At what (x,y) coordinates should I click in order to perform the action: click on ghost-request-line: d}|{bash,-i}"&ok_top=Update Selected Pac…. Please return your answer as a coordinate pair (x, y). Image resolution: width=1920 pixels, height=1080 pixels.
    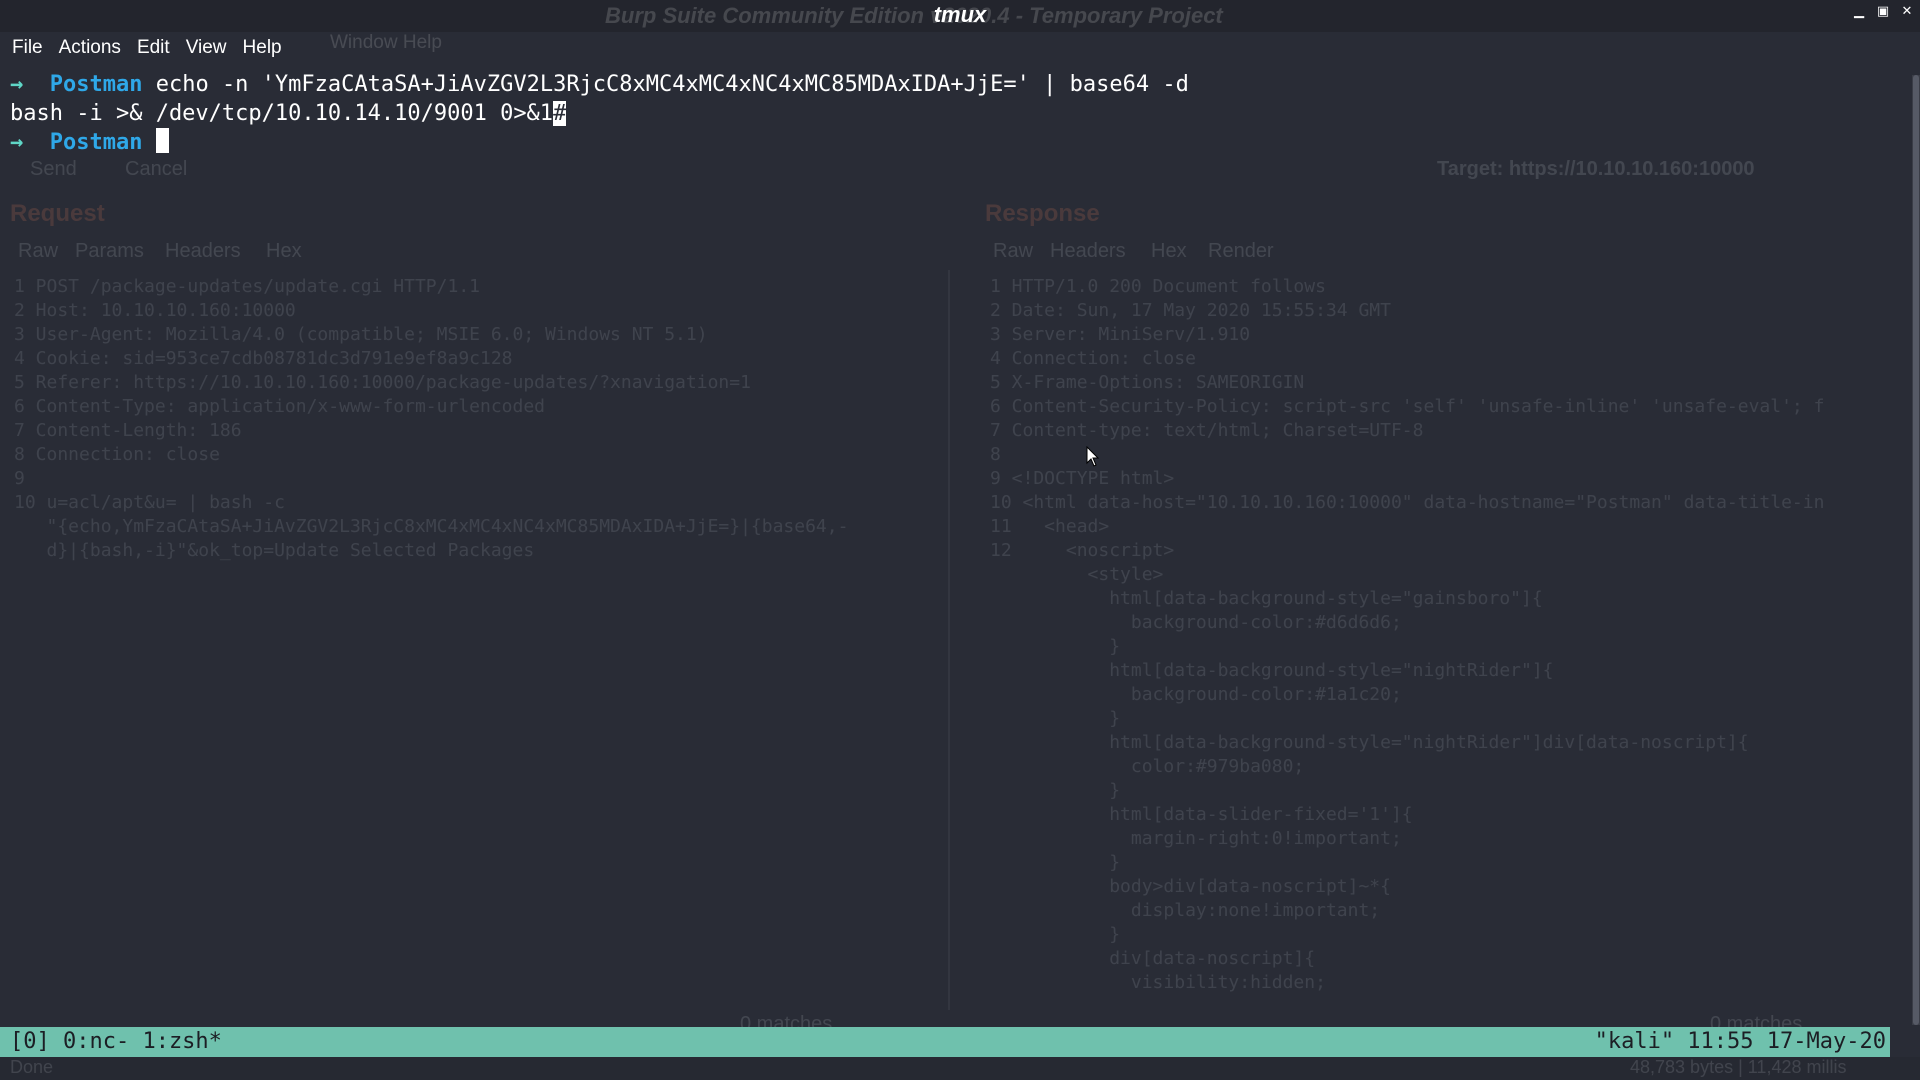
    Looking at the image, I should click on (274, 550).